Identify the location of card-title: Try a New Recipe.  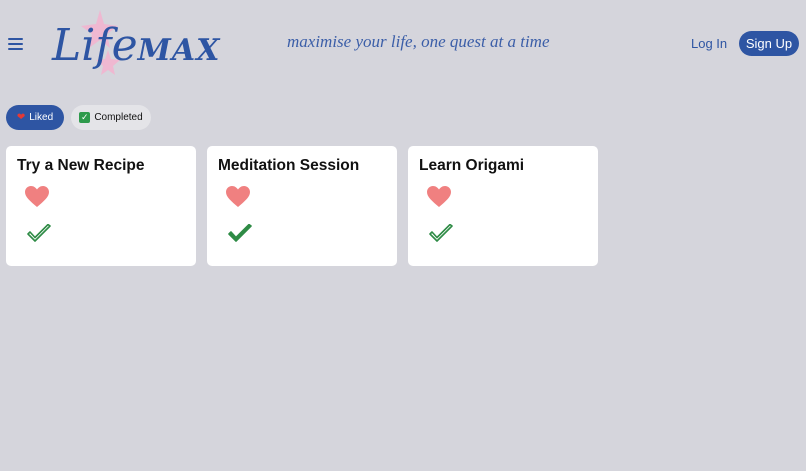
(81, 165).